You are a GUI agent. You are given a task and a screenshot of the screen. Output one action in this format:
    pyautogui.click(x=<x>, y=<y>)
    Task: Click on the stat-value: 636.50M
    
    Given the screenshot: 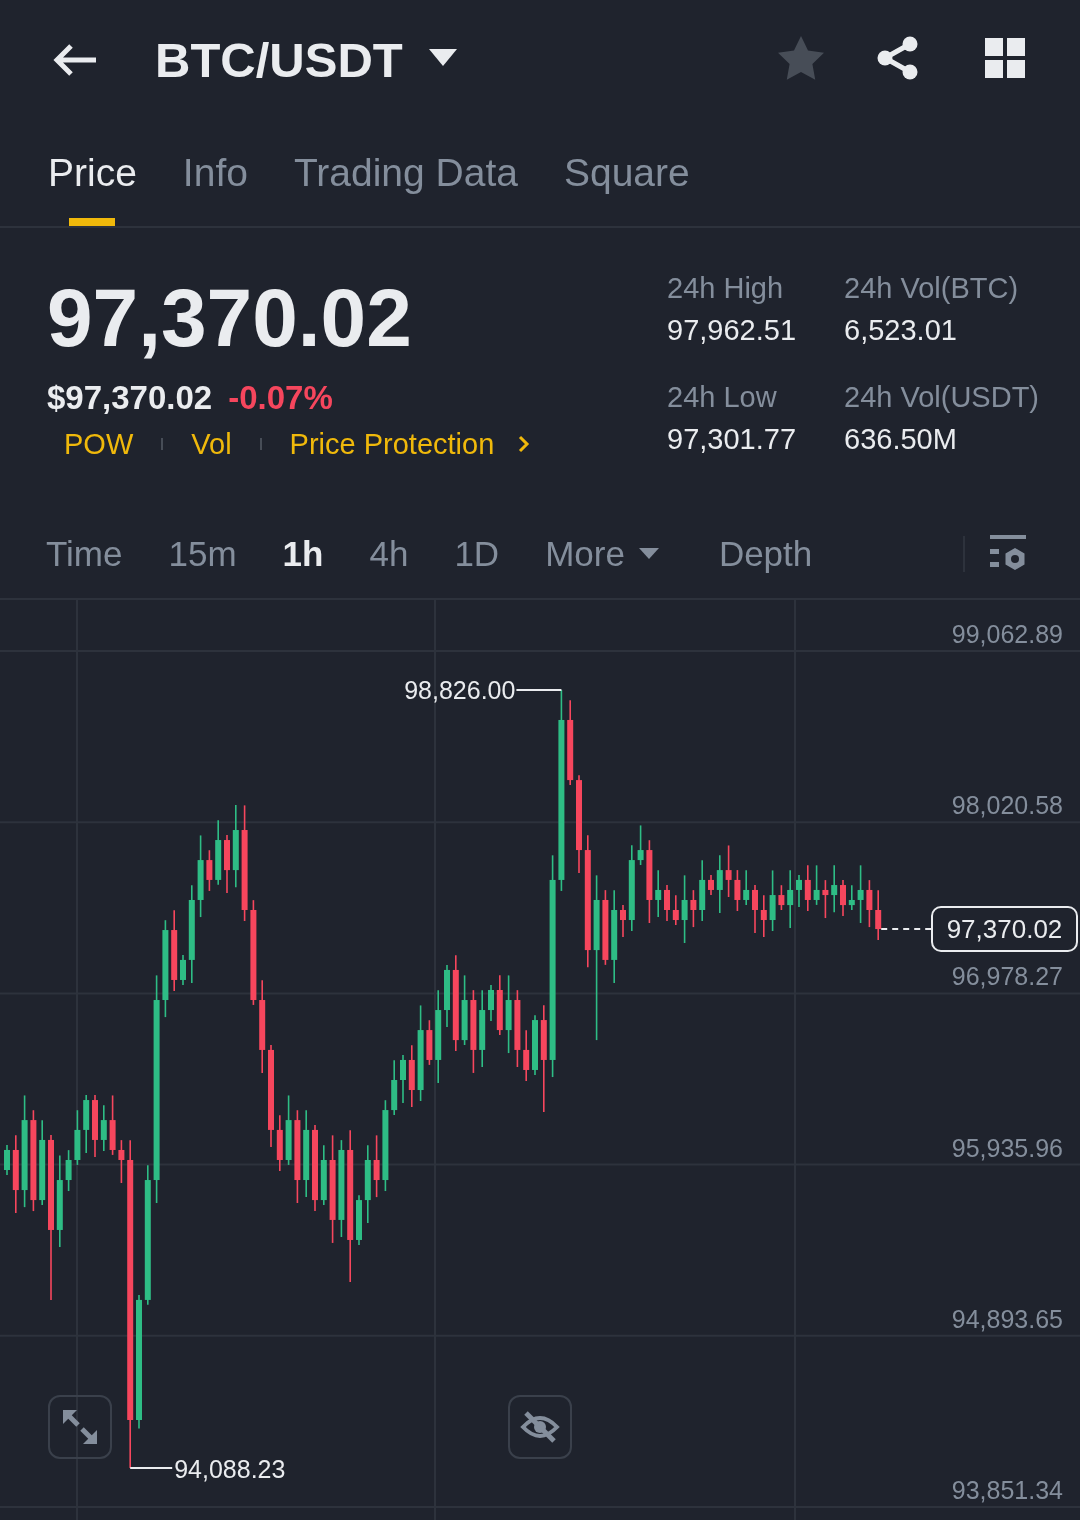 What is the action you would take?
    pyautogui.click(x=901, y=439)
    